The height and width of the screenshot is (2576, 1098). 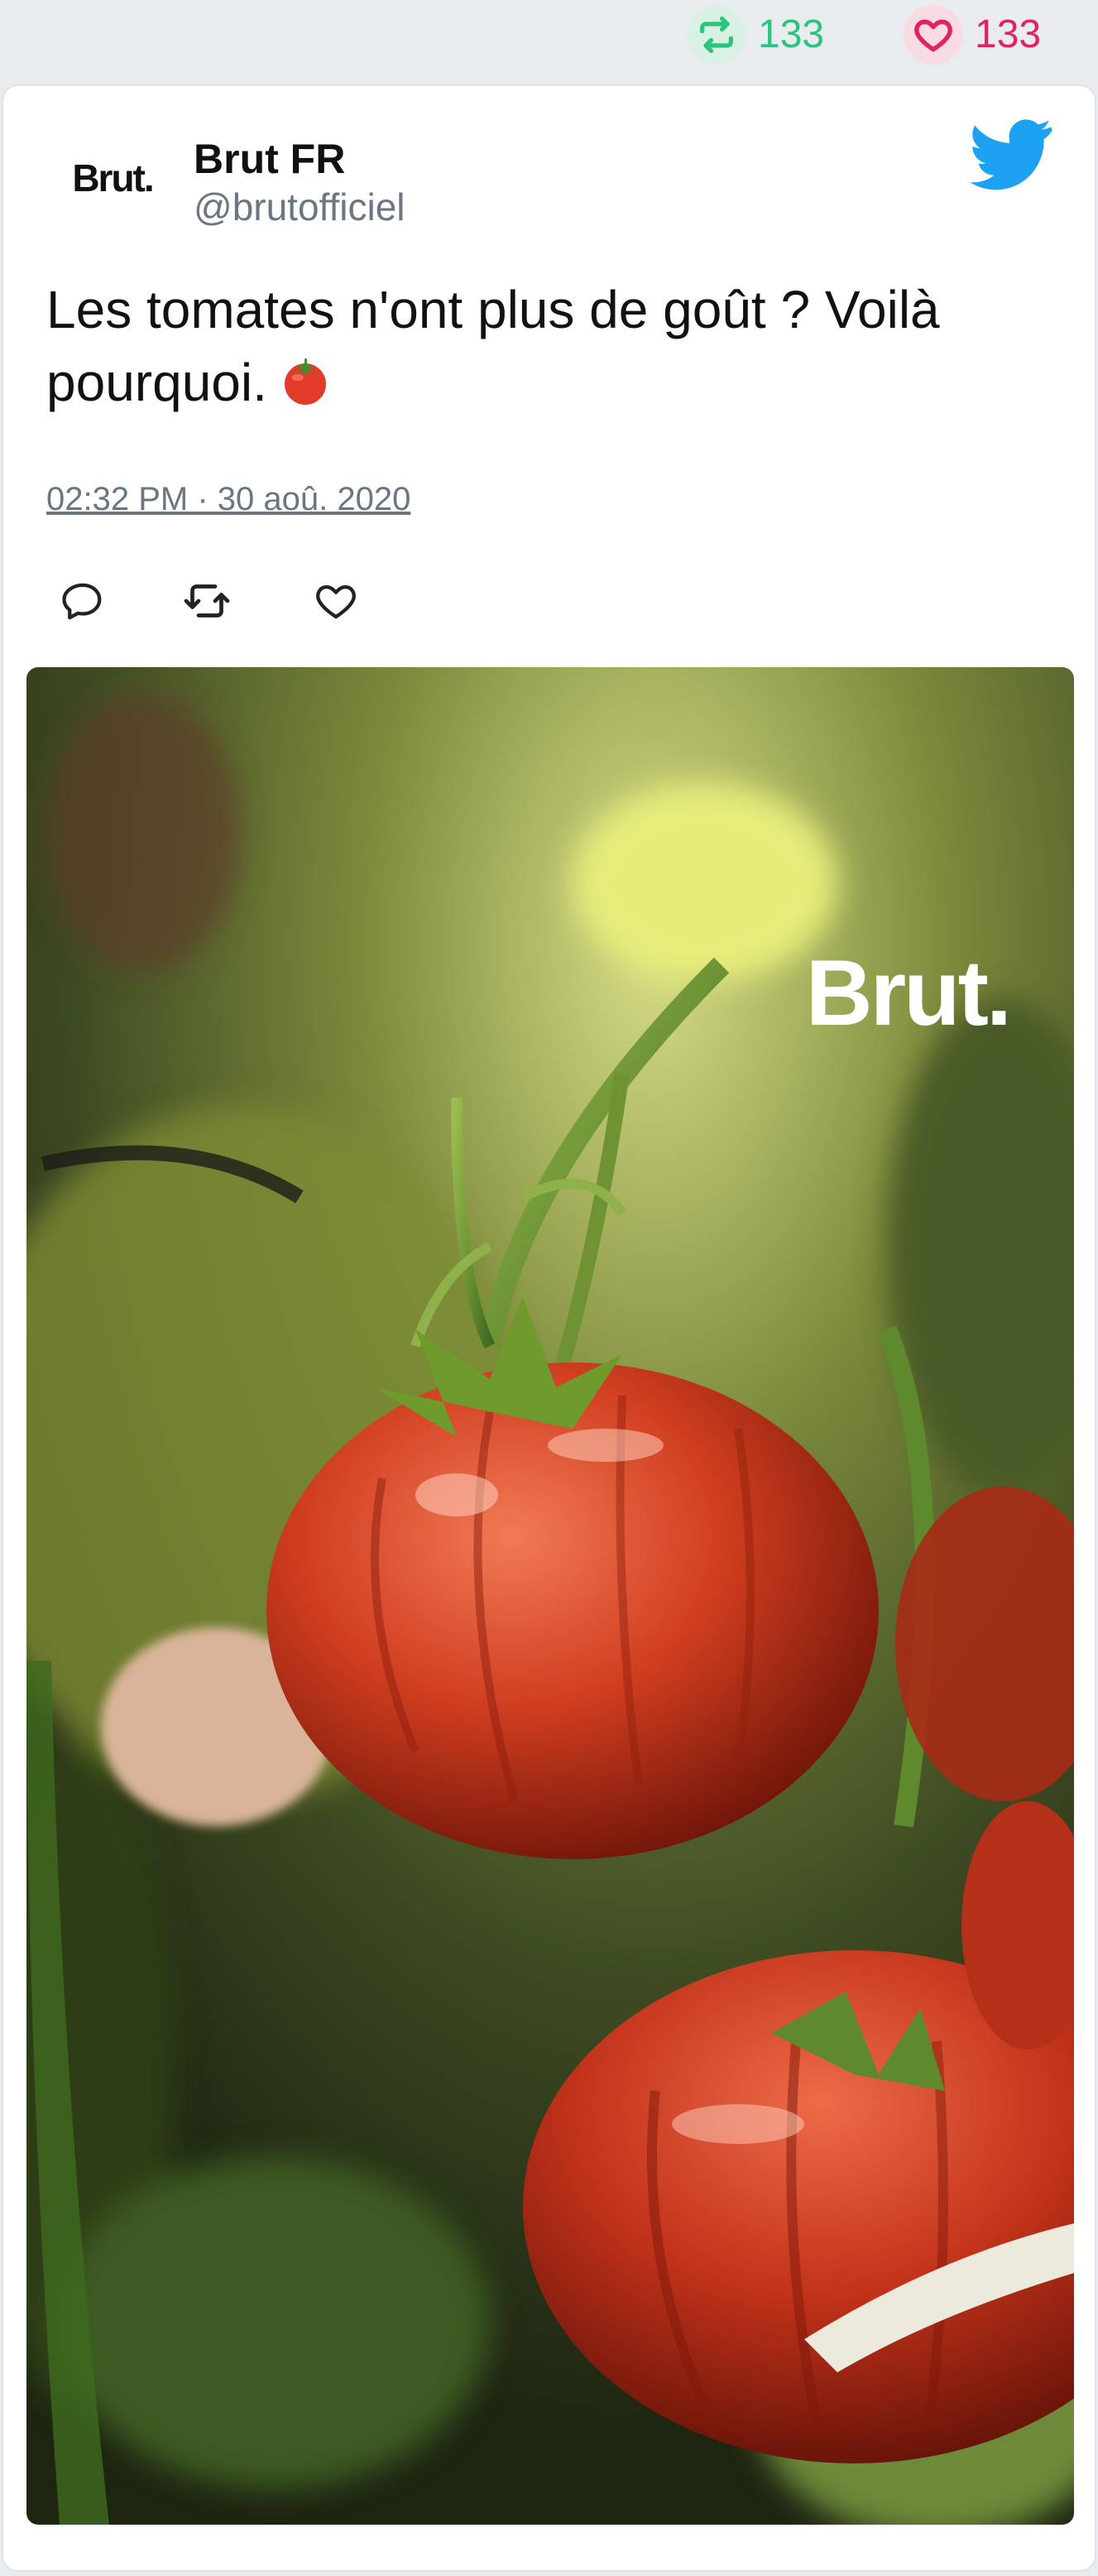 I want to click on retweet-action-icon, so click(x=207, y=601).